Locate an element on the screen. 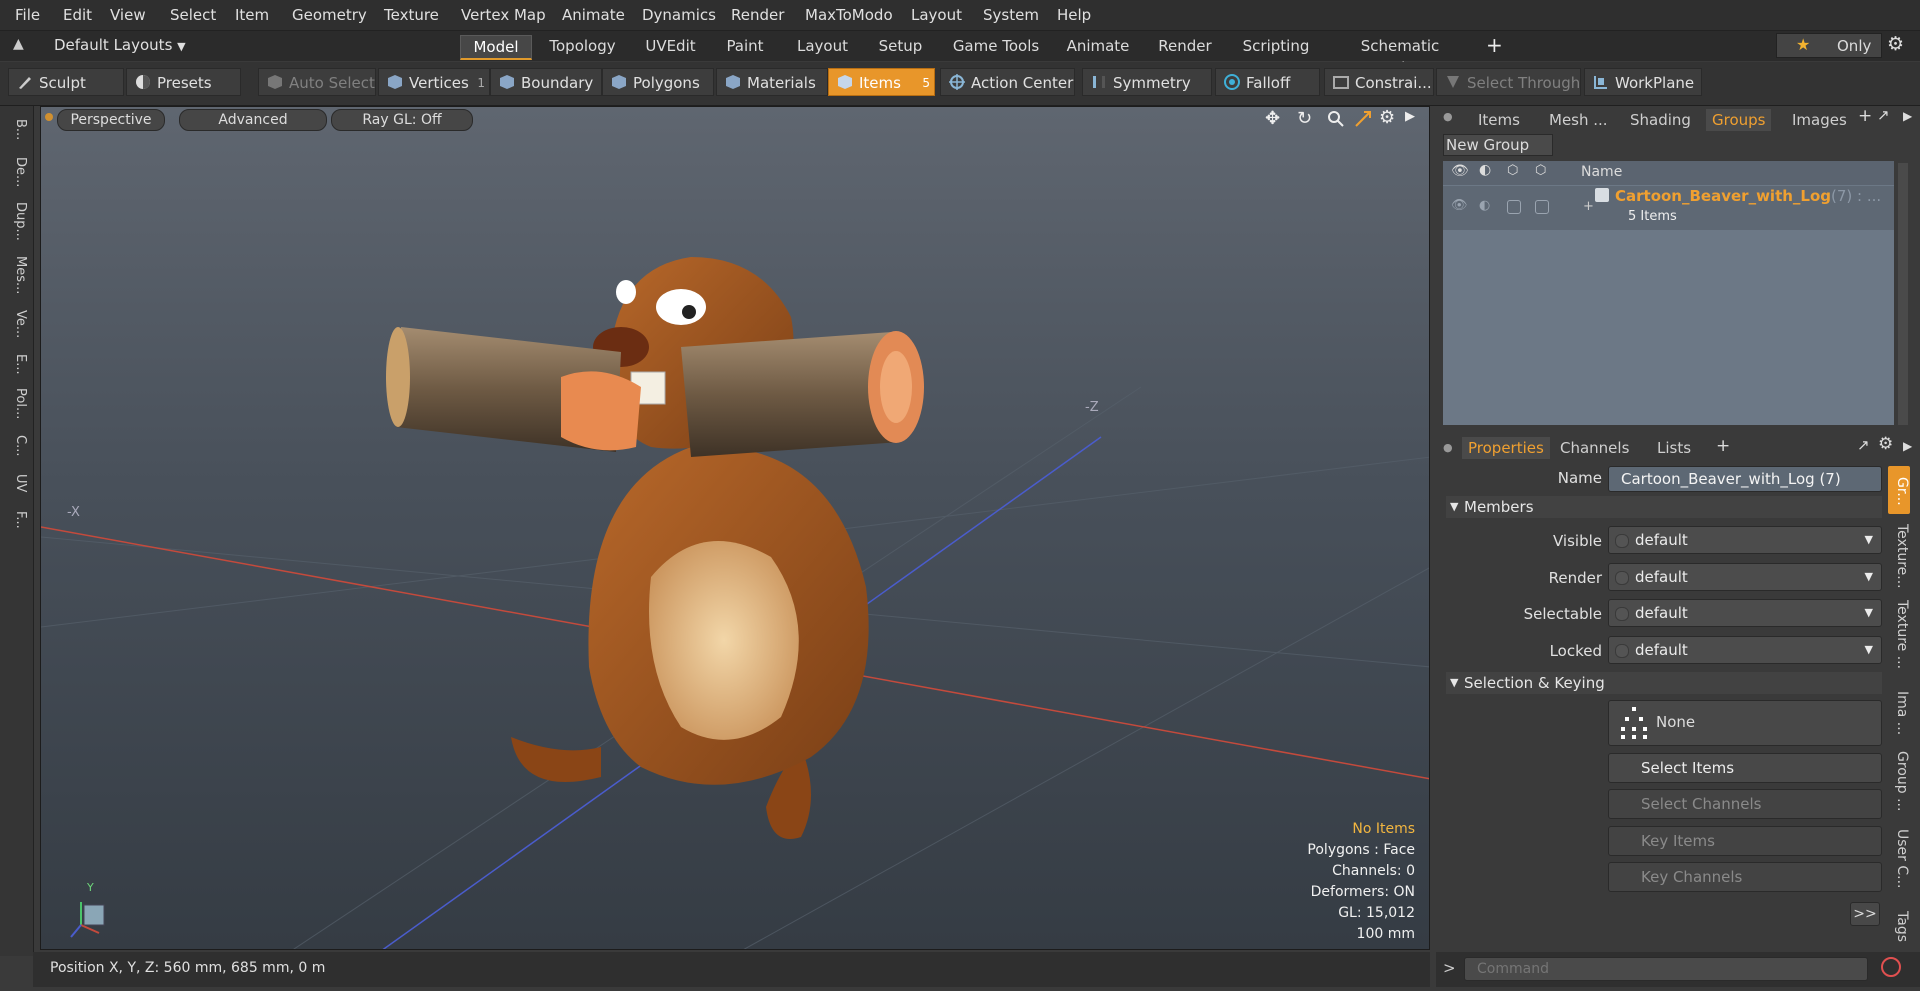  lock-header-icon: ⬡ is located at coordinates (1540, 170).